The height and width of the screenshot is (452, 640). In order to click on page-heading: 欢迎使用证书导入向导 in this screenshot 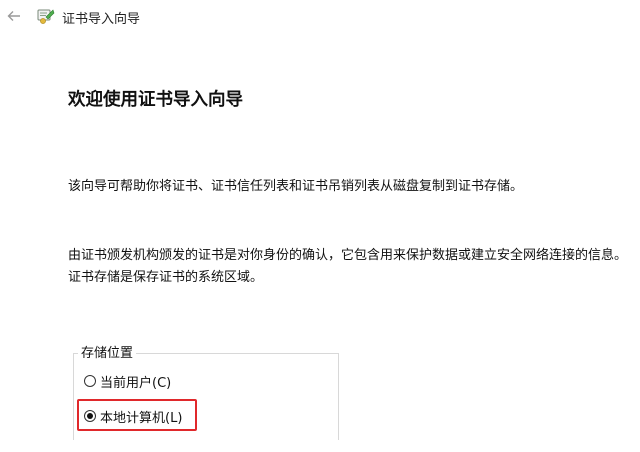, I will do `click(155, 100)`.